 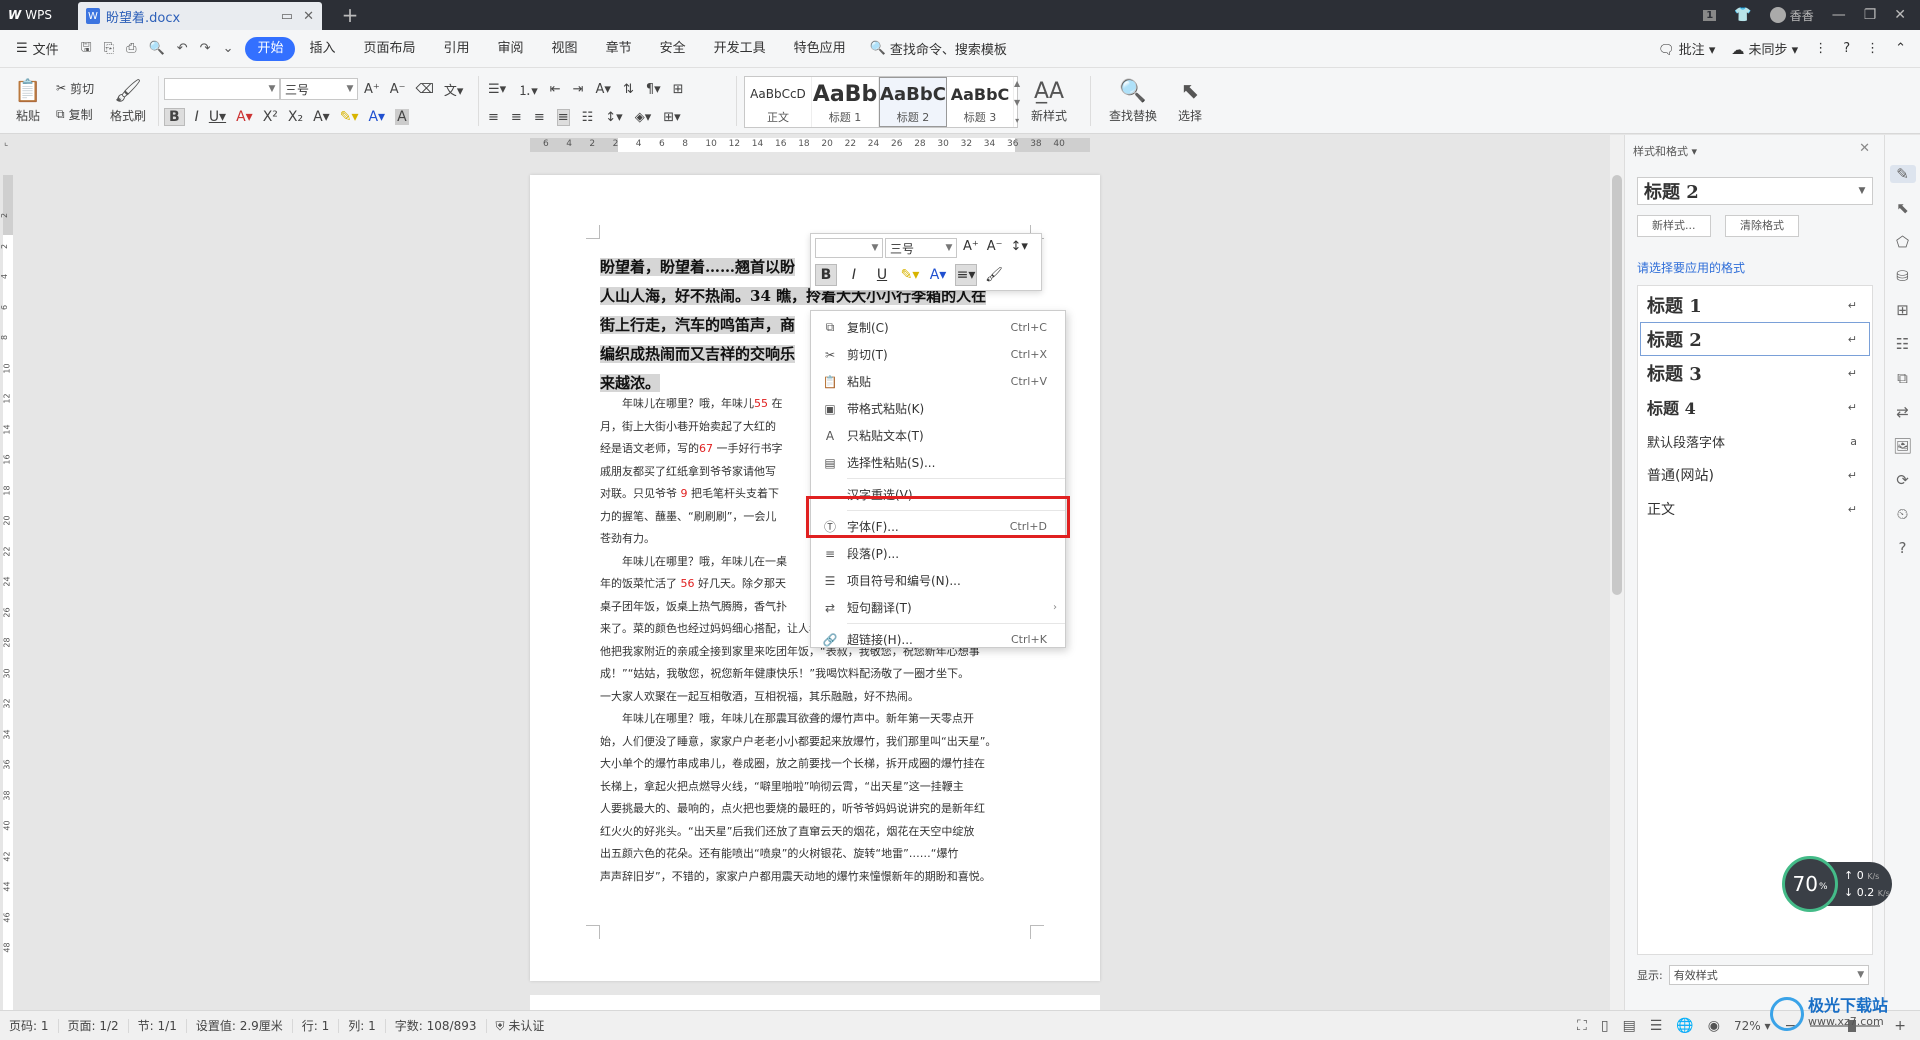 What do you see at coordinates (1755, 373) in the screenshot?
I see `style-list-item: 标题 3 ↵` at bounding box center [1755, 373].